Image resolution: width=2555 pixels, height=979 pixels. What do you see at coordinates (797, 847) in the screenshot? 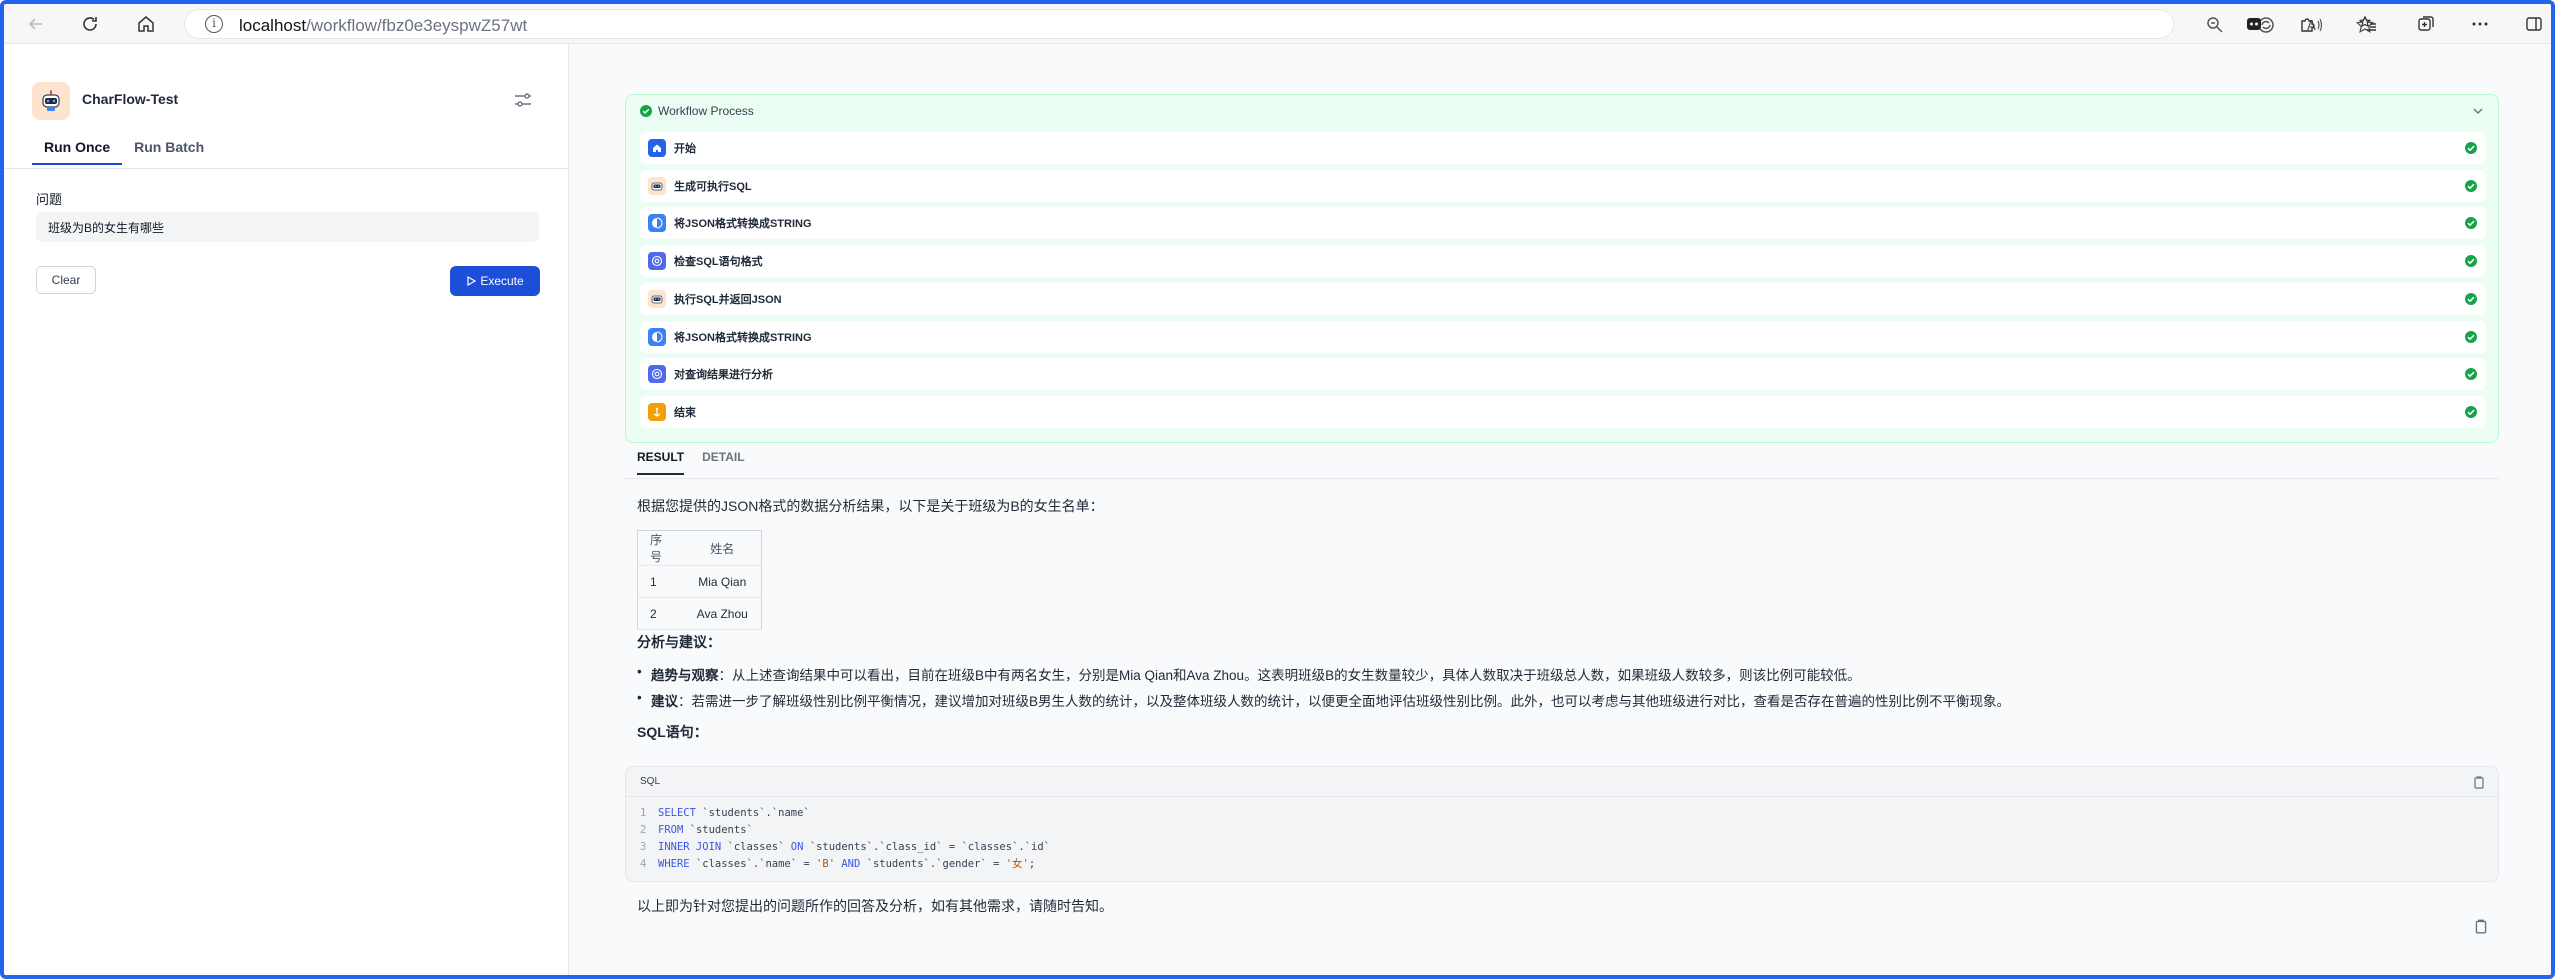
I see `sql-keyword: ON` at bounding box center [797, 847].